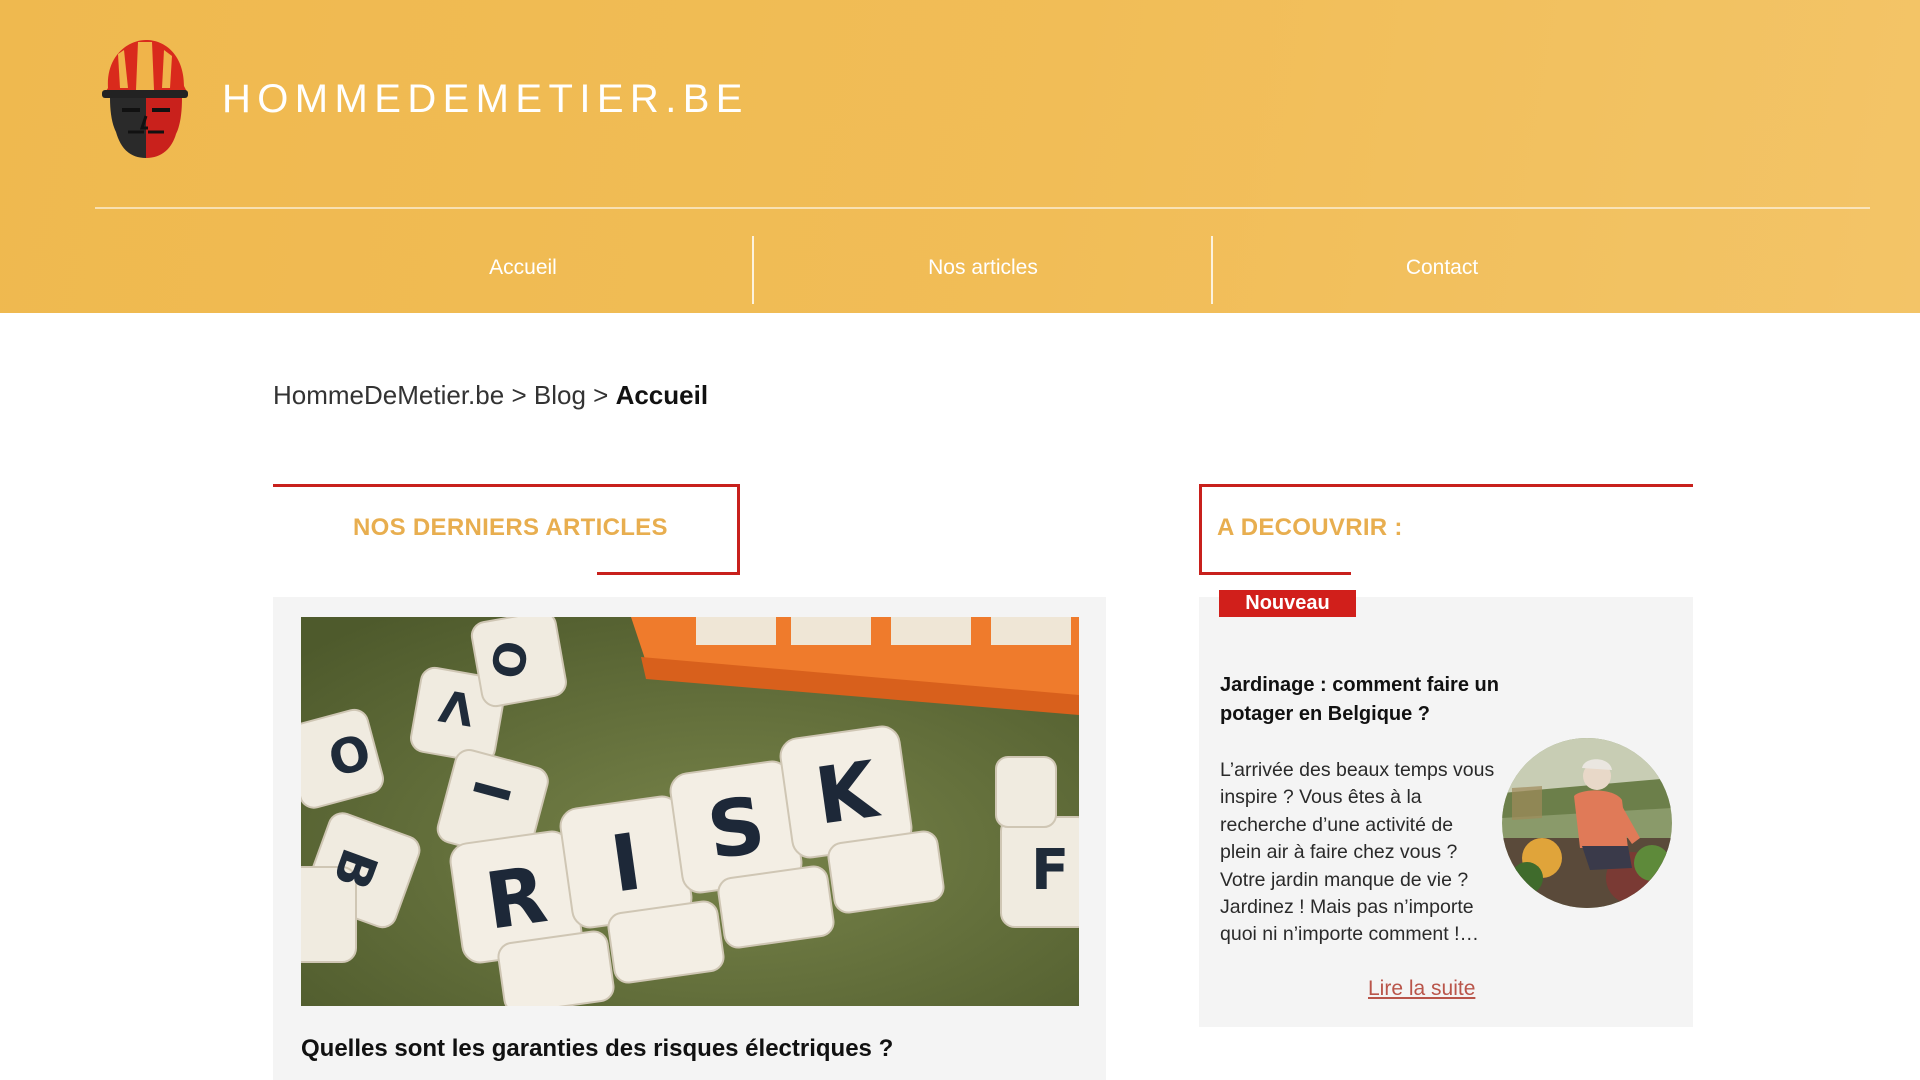  What do you see at coordinates (388, 395) in the screenshot?
I see `breadcrumb-home: HommeDeMetier.be` at bounding box center [388, 395].